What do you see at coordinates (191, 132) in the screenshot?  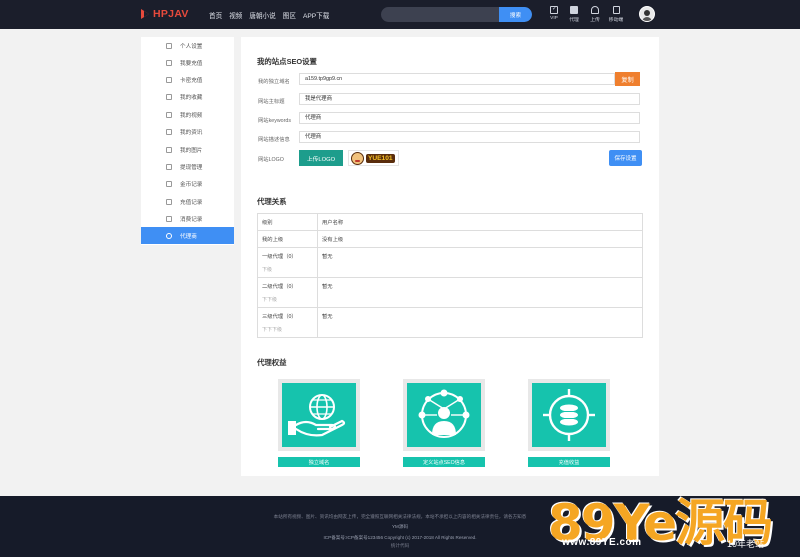 I see `sidebar-item-label: 我的资讯` at bounding box center [191, 132].